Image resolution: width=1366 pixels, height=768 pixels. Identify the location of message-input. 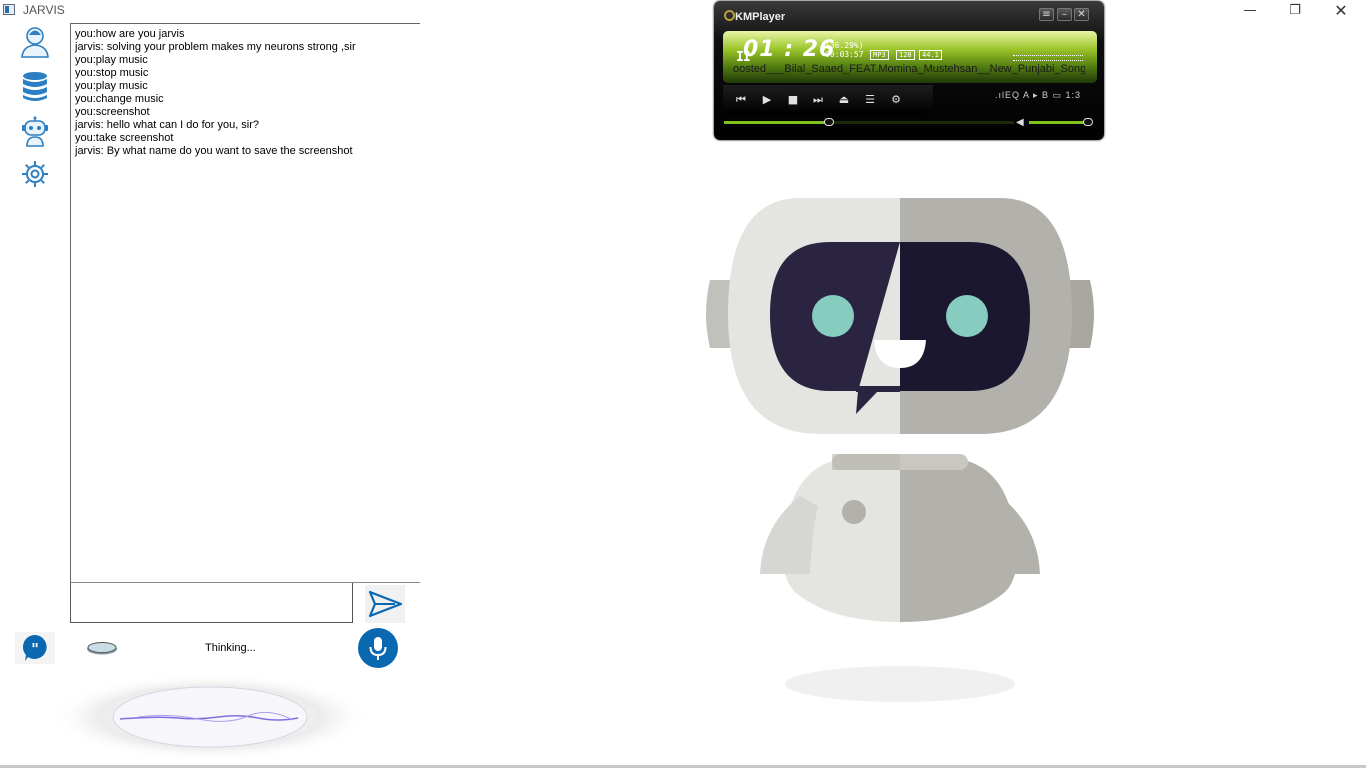
(211, 603).